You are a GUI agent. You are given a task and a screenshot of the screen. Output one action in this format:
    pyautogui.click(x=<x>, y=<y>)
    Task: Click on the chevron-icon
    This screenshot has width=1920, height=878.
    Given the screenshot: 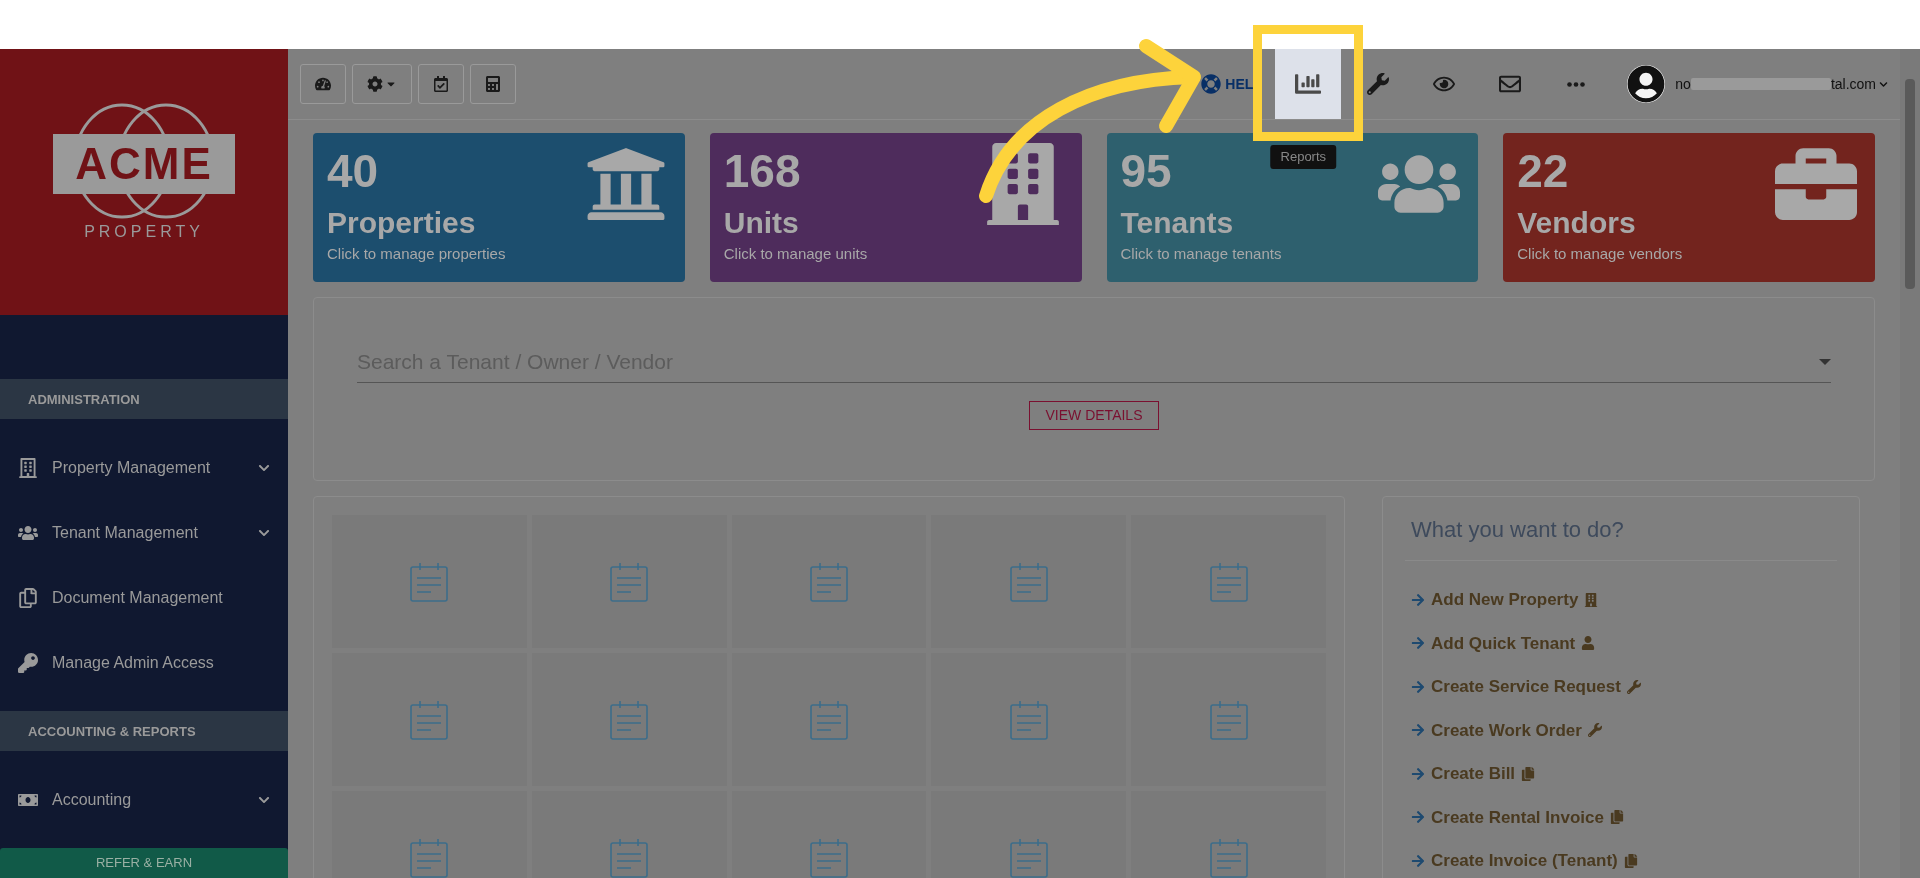 What is the action you would take?
    pyautogui.click(x=1883, y=84)
    